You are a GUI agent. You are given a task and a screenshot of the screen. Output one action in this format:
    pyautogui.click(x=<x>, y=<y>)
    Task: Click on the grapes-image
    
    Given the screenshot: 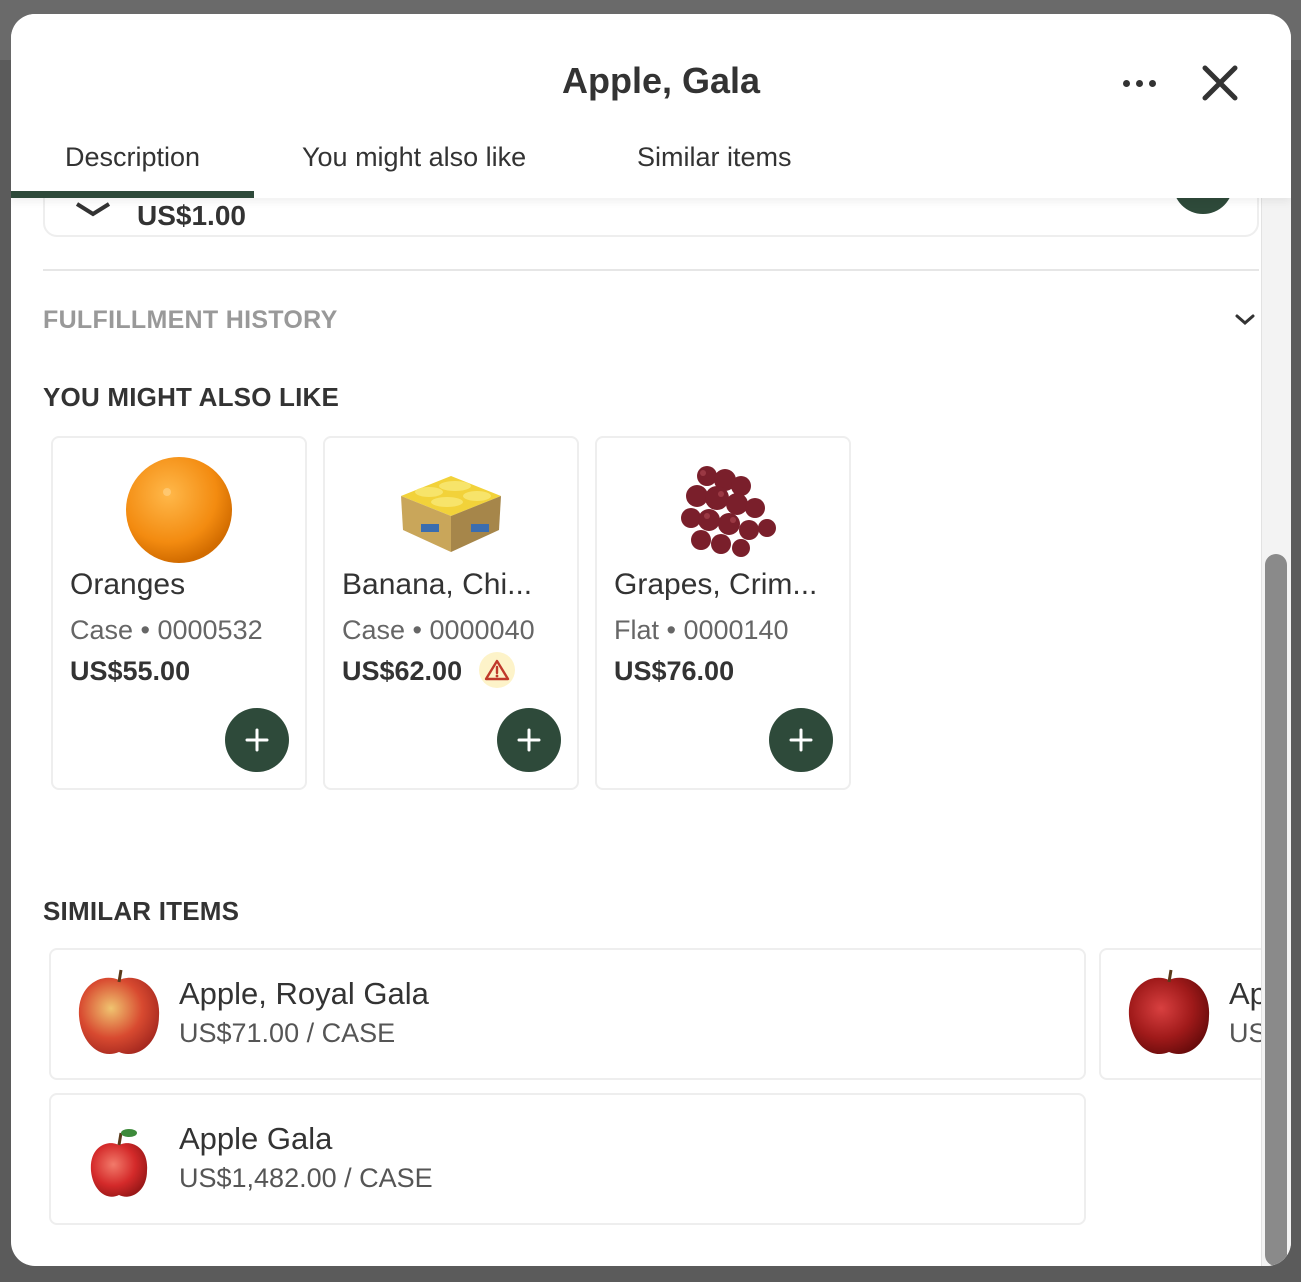 What is the action you would take?
    pyautogui.click(x=728, y=511)
    